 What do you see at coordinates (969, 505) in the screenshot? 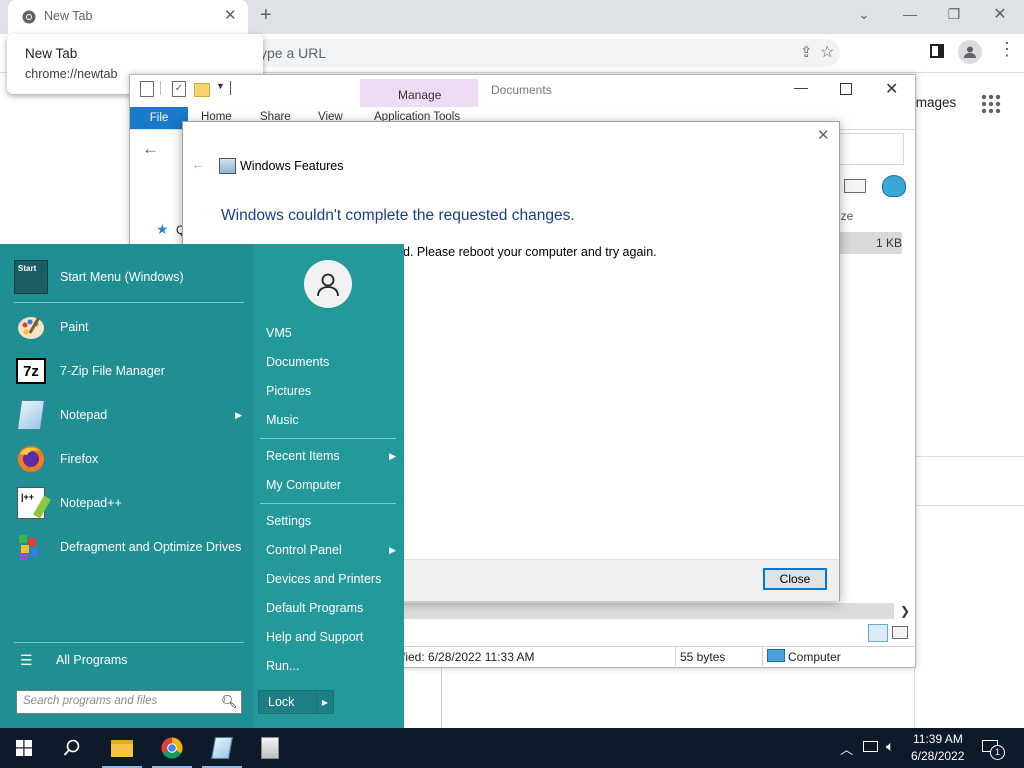
I see `background-panel-rule` at bounding box center [969, 505].